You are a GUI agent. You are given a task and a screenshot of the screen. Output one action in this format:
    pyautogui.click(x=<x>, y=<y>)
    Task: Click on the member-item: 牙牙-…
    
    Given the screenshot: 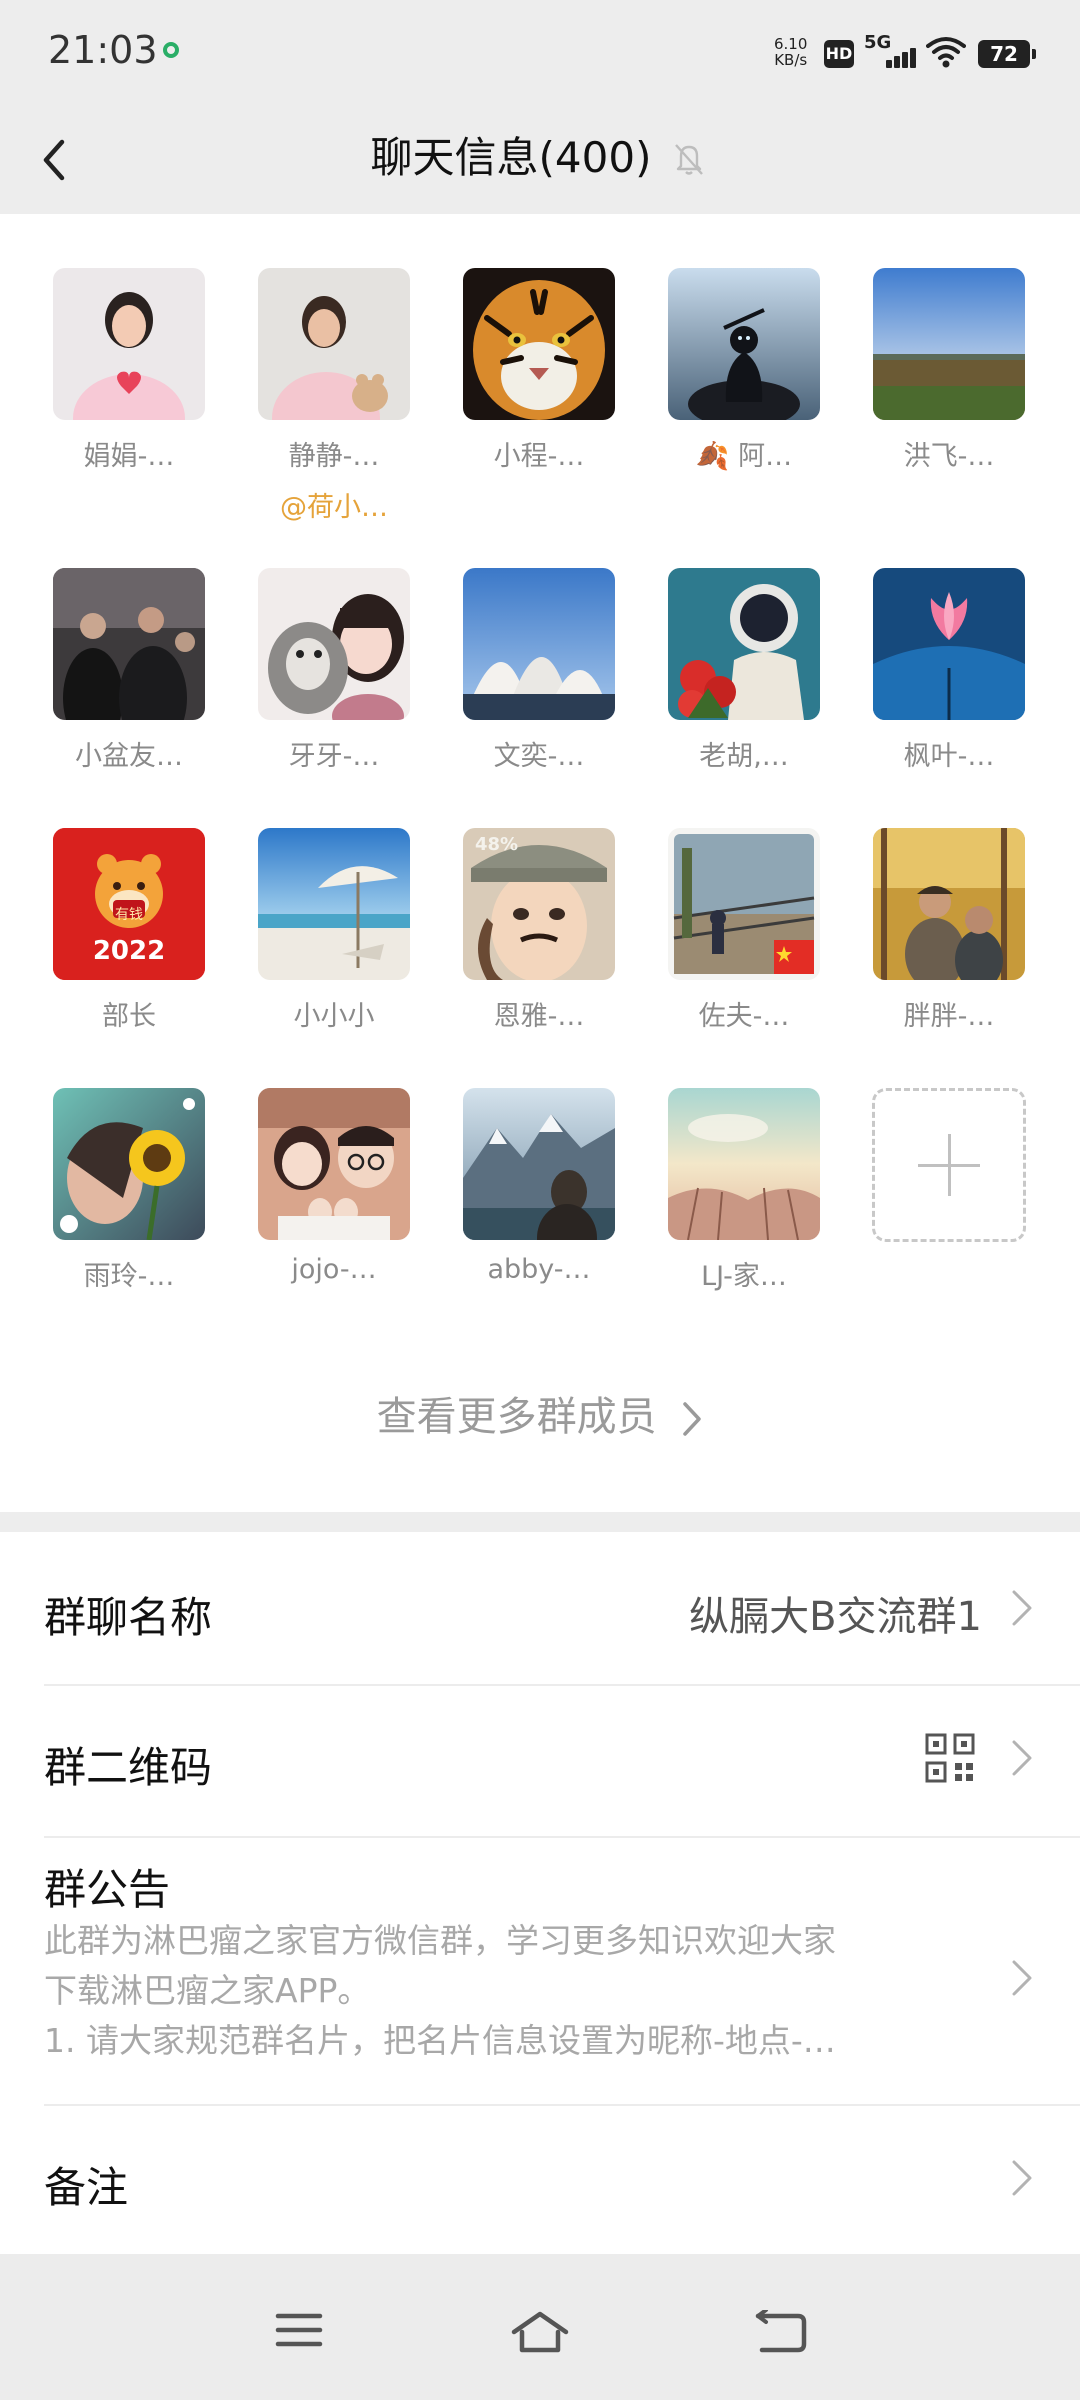 What is the action you would take?
    pyautogui.click(x=334, y=670)
    